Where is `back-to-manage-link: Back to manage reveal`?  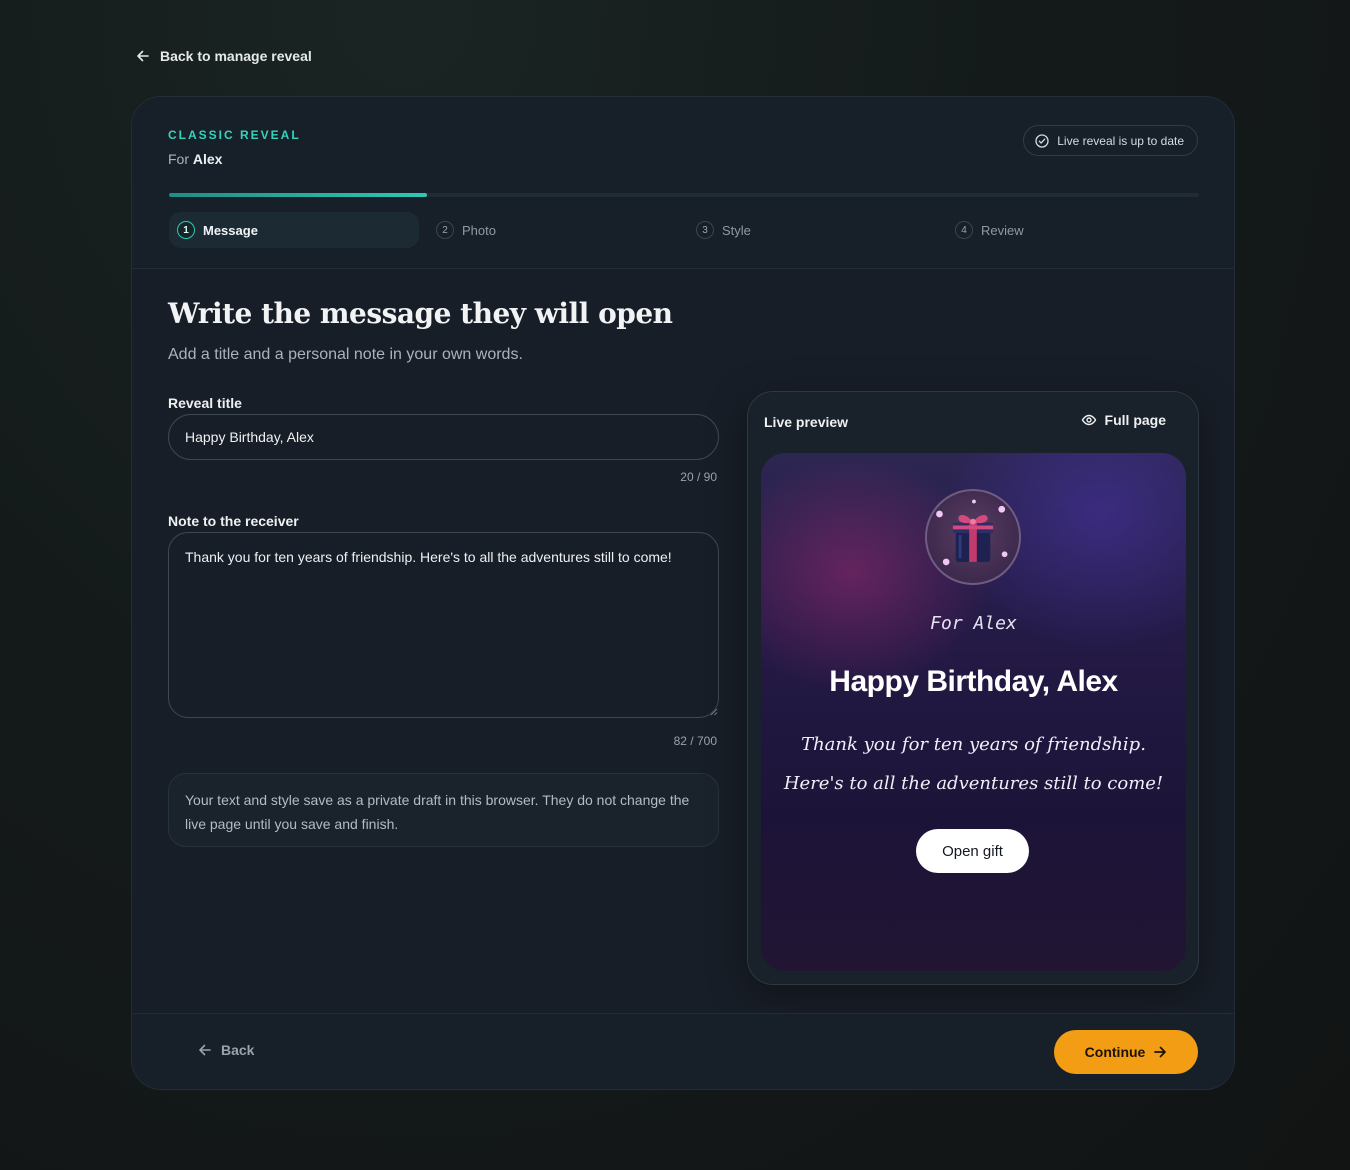 back-to-manage-link: Back to manage reveal is located at coordinates (224, 56).